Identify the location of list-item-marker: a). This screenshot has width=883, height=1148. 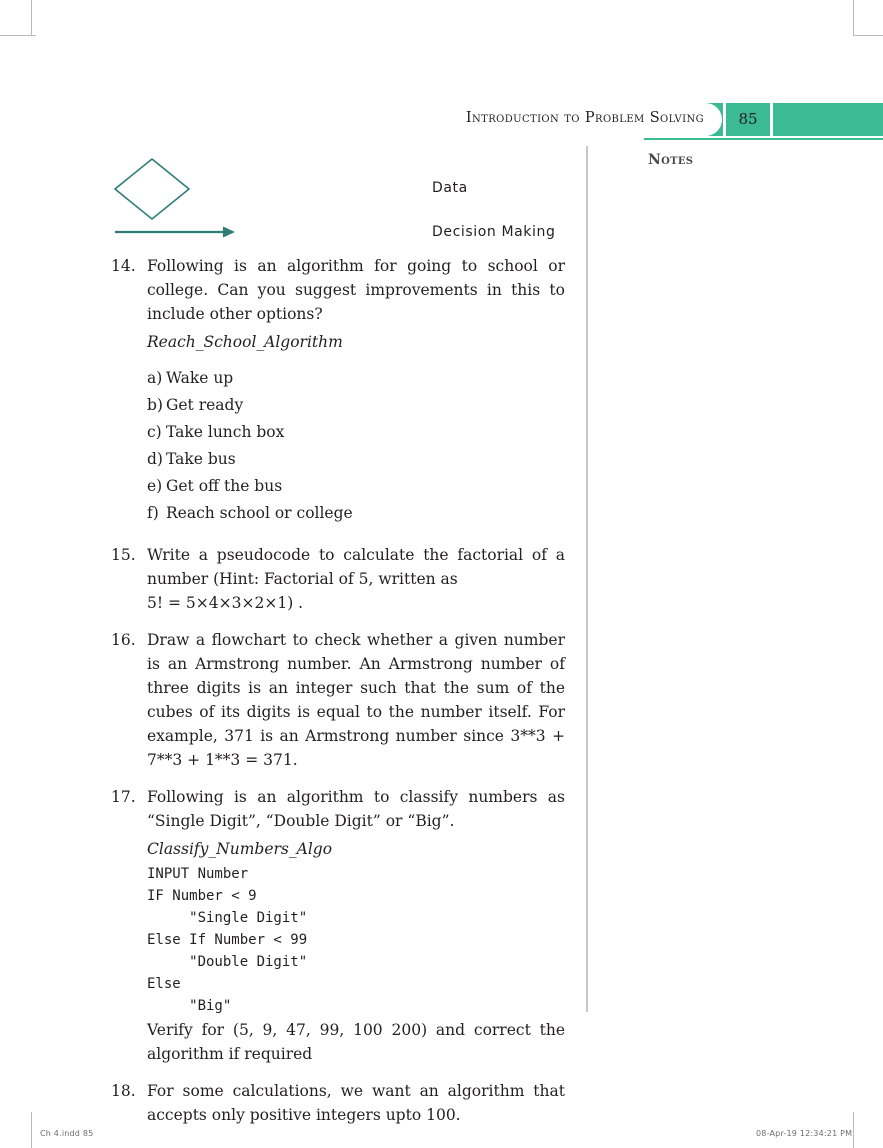
(155, 378).